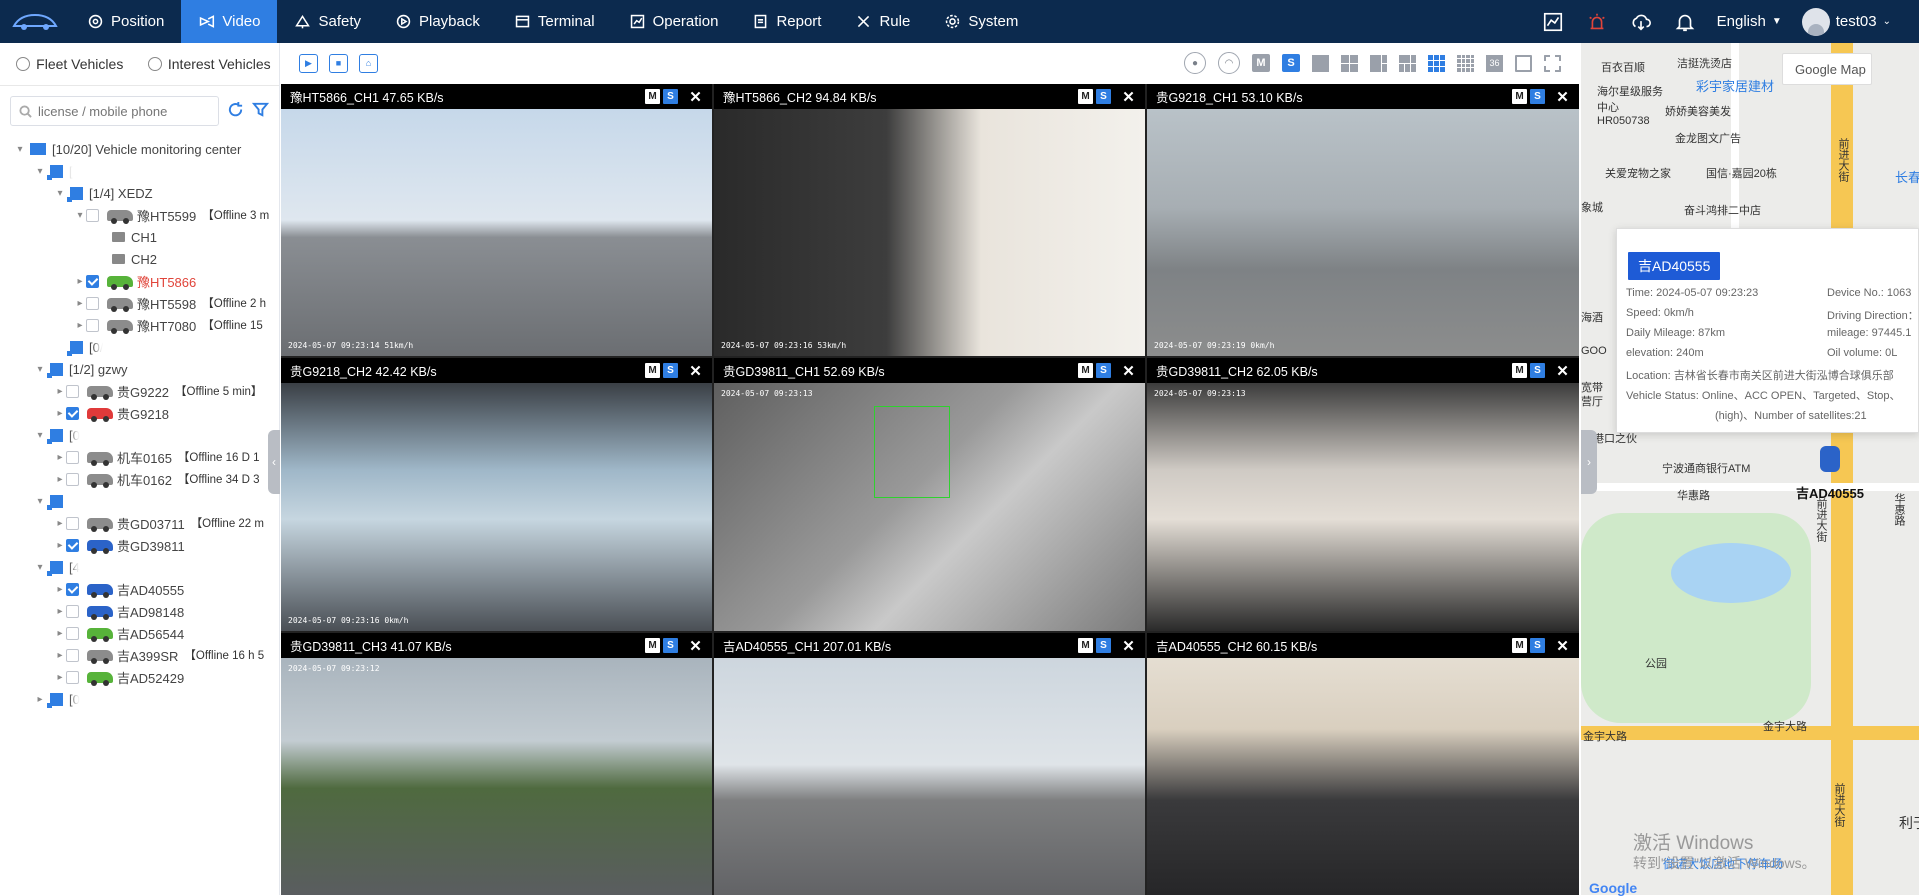 The image size is (1919, 896). What do you see at coordinates (1846, 21) in the screenshot?
I see `user-menu: test03 ⌄` at bounding box center [1846, 21].